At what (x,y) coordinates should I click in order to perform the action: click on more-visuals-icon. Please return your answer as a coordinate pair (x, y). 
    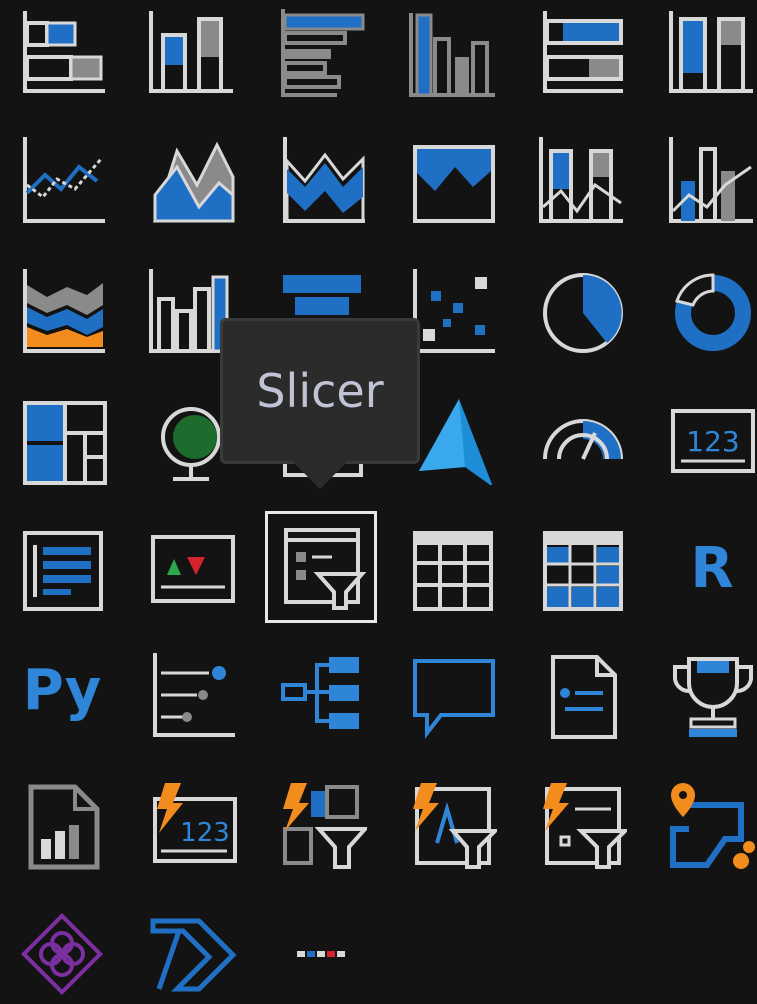
    Looking at the image, I should click on (321, 954).